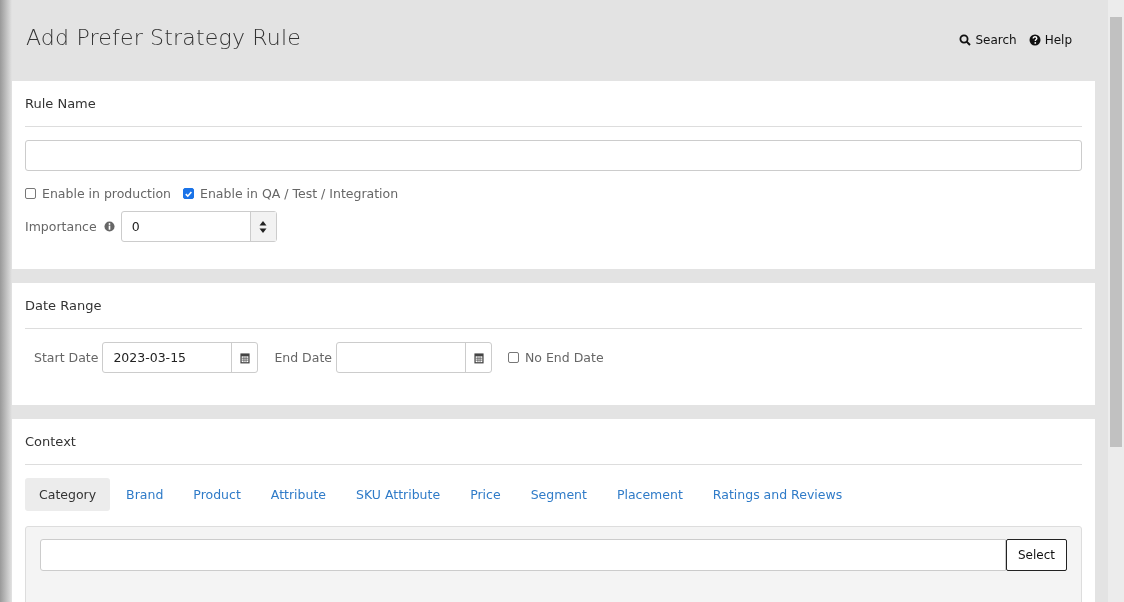 The height and width of the screenshot is (602, 1124). What do you see at coordinates (180, 357) in the screenshot?
I see `start-date-field: 2023-03-15` at bounding box center [180, 357].